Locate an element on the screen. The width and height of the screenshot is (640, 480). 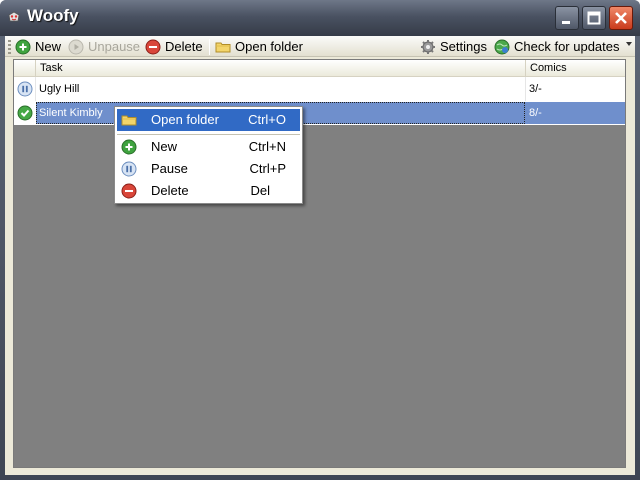
settings-button: Settings is located at coordinates (453, 46).